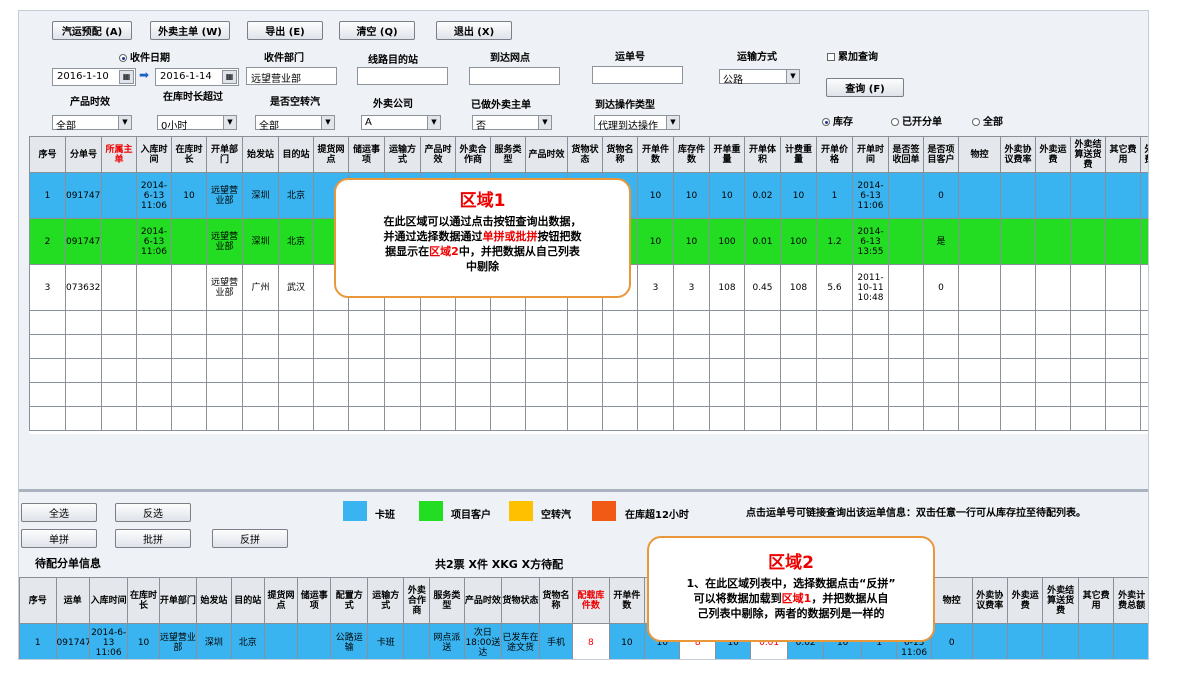 The height and width of the screenshot is (687, 1199). I want to click on radio-split: 已开分单, so click(916, 120).